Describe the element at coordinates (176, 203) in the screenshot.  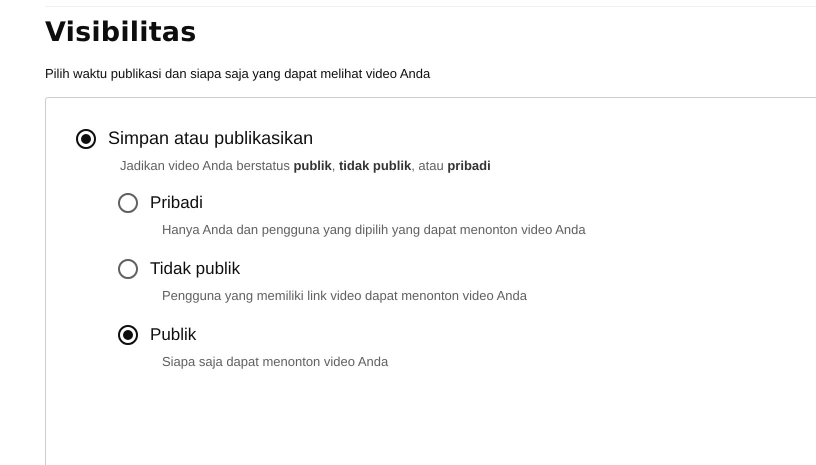
I see `option-label: Pribadi` at that location.